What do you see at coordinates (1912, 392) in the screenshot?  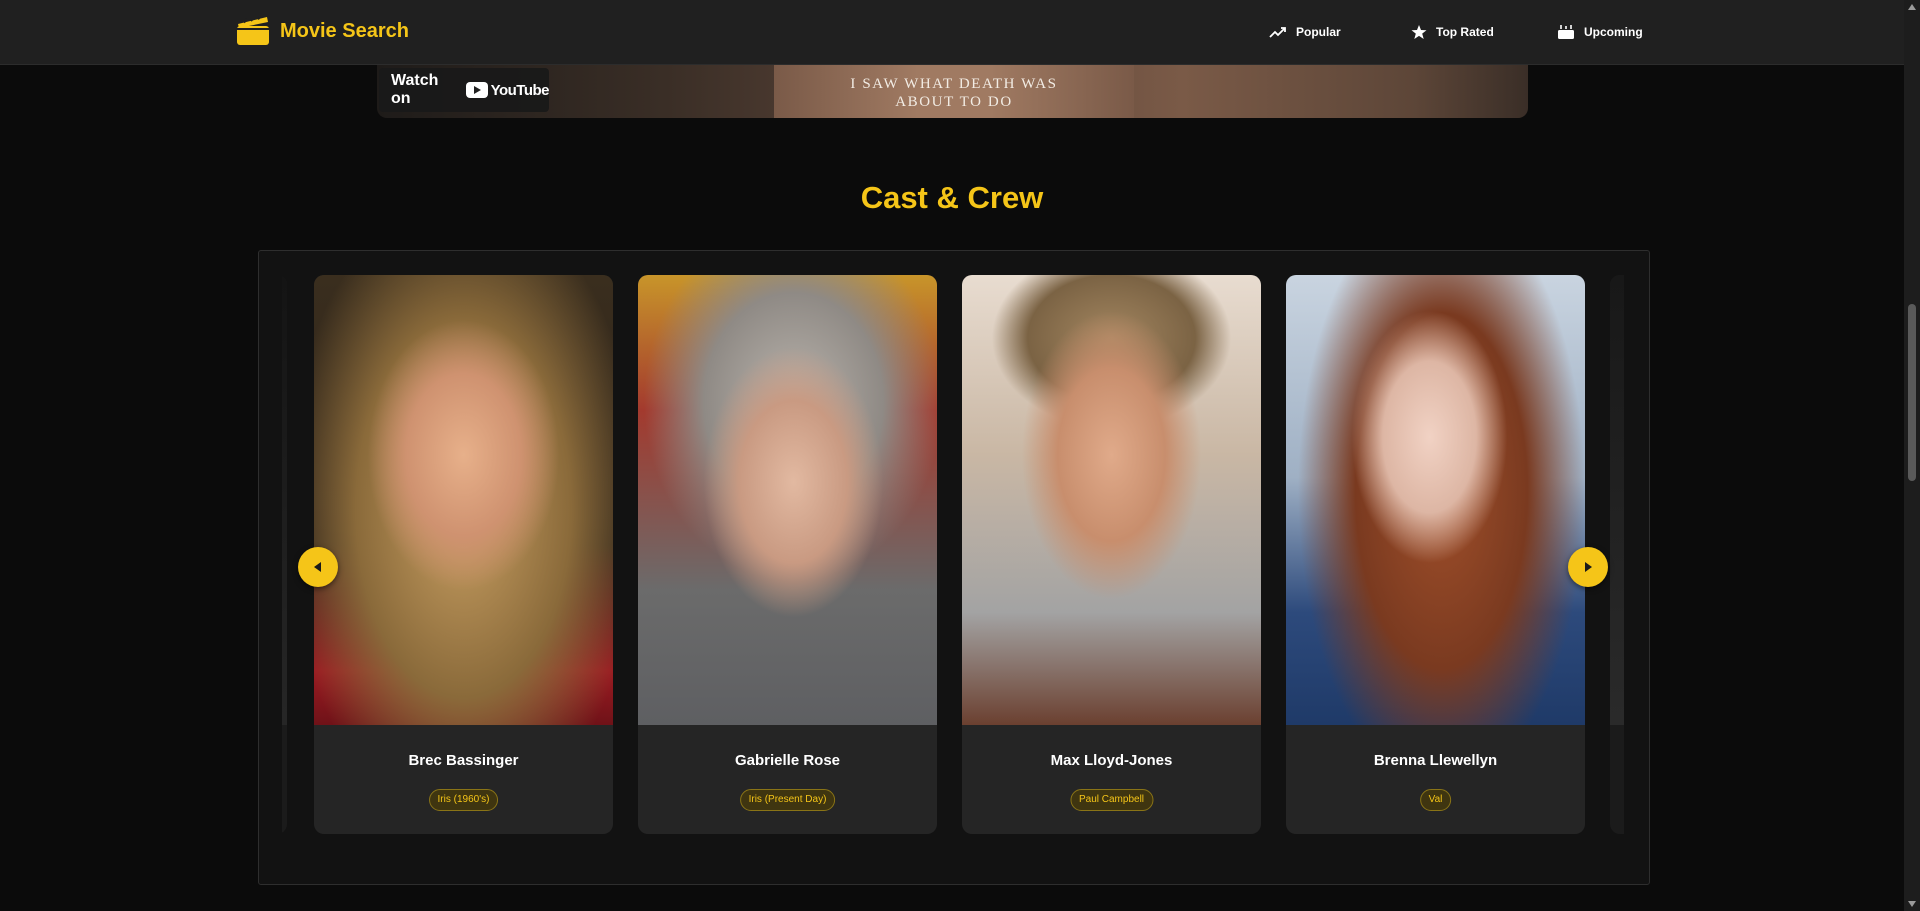 I see `scrollbar-thumb` at bounding box center [1912, 392].